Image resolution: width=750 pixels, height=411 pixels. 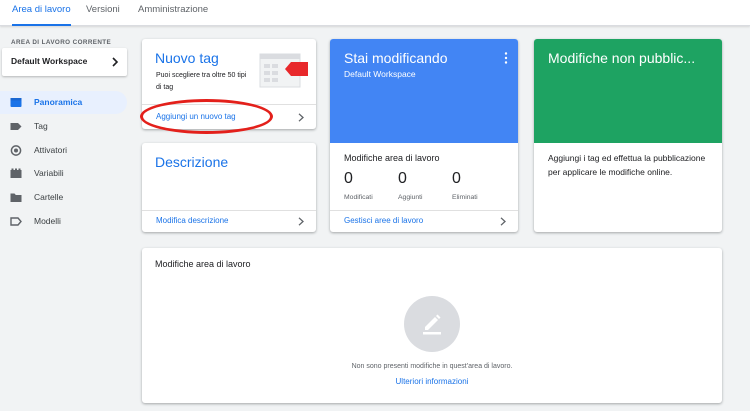 I want to click on sidebar-item-modelli: Modelli, so click(x=63, y=221).